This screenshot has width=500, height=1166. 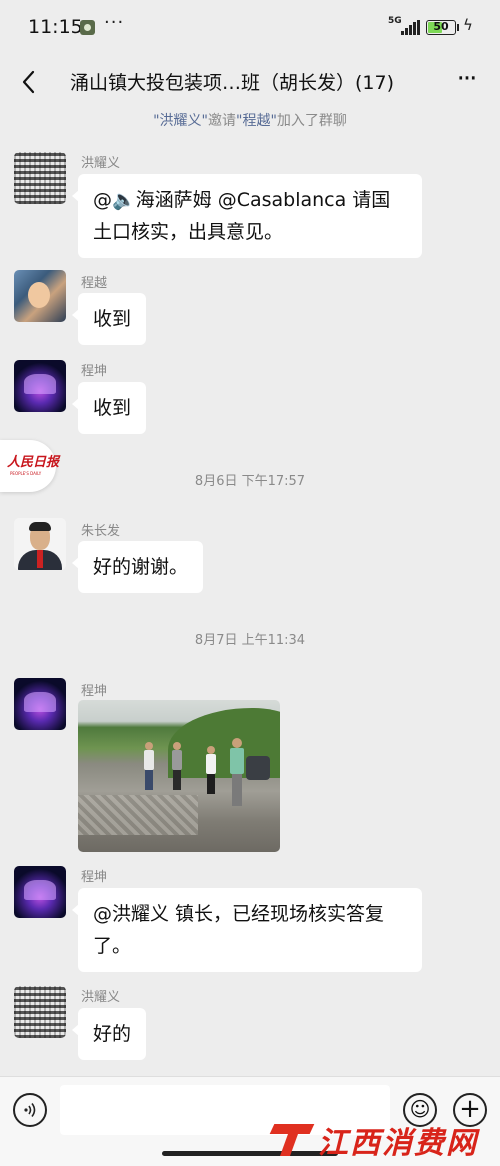 What do you see at coordinates (468, 25) in the screenshot?
I see `charging-bolt-icon: ϟ` at bounding box center [468, 25].